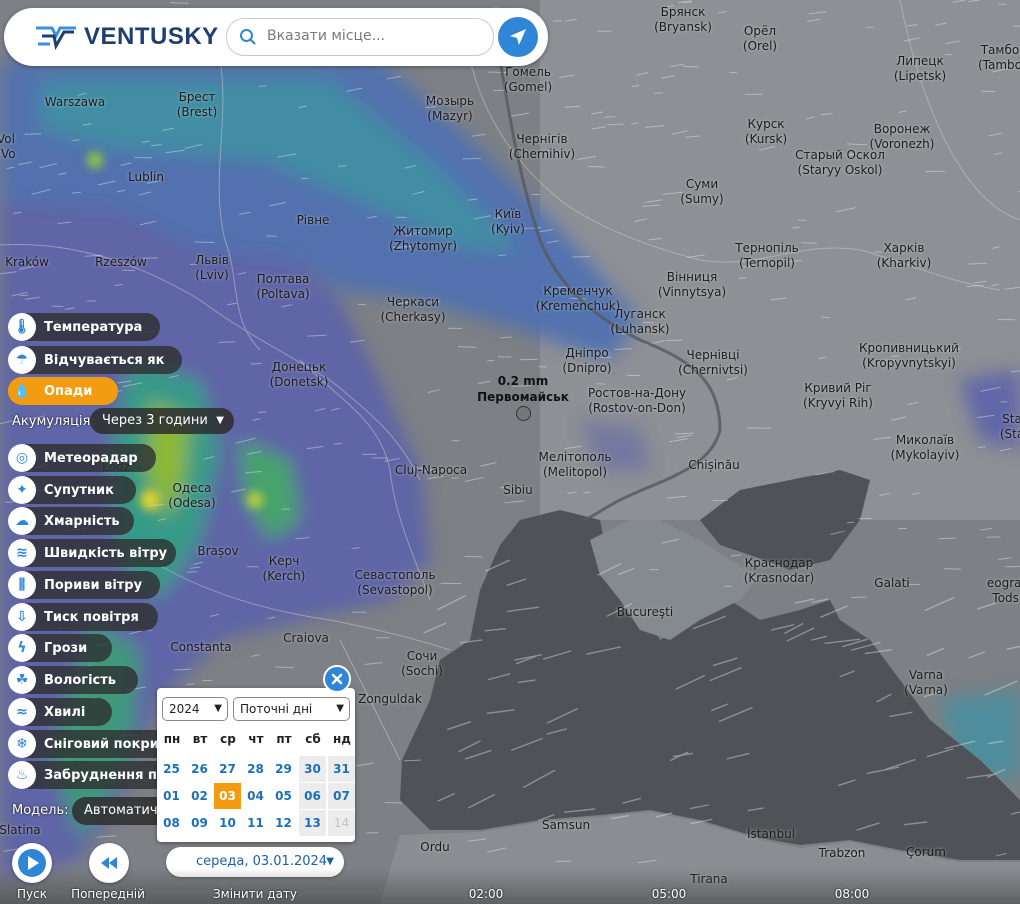  What do you see at coordinates (199, 823) in the screenshot?
I see `calendar-day: 09` at bounding box center [199, 823].